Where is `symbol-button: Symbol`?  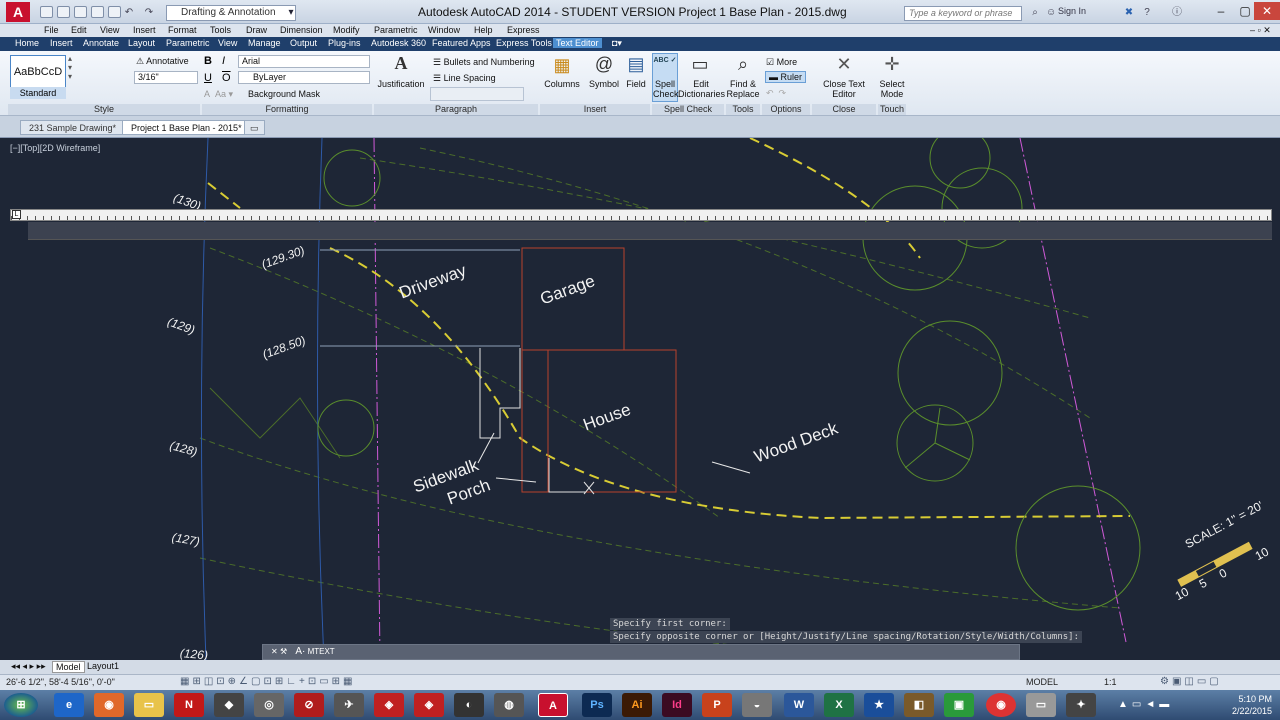
symbol-button: Symbol is located at coordinates (604, 84).